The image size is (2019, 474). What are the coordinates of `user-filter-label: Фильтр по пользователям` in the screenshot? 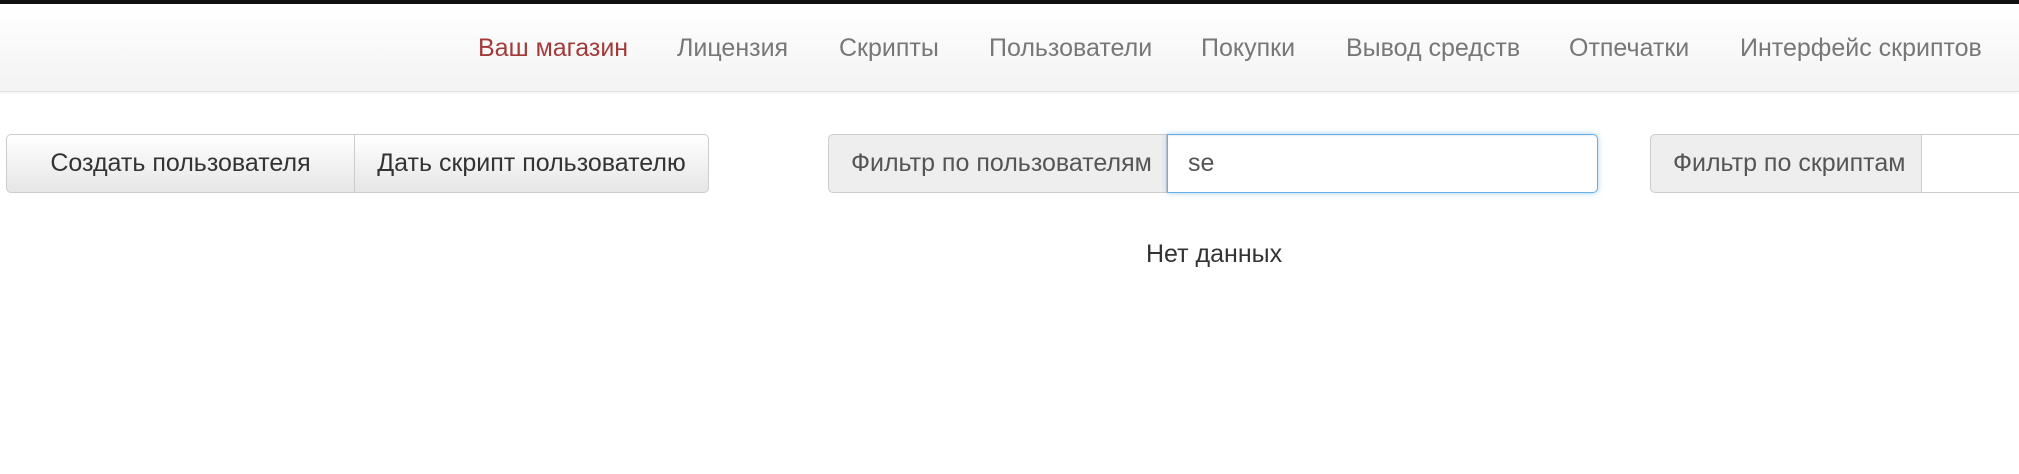 It's located at (997, 163).